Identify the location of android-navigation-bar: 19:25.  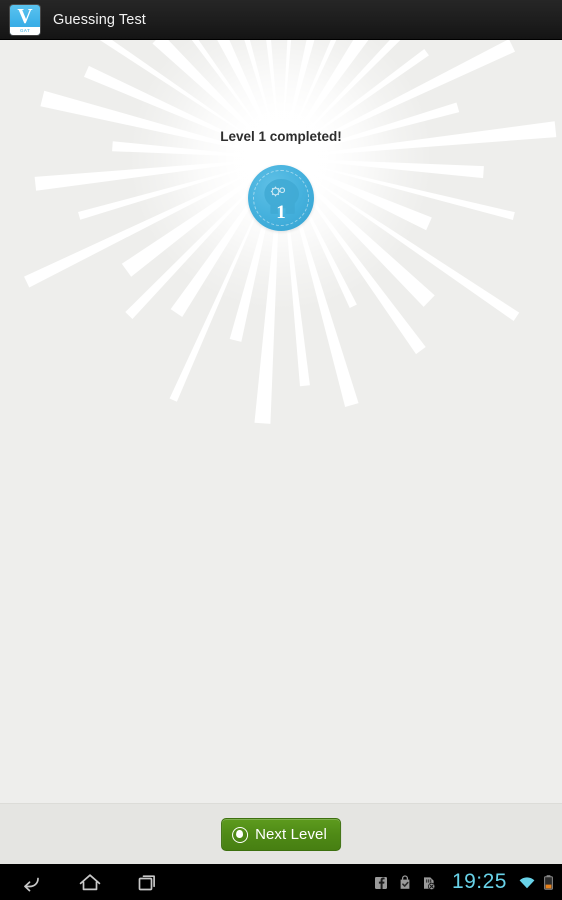
(281, 882).